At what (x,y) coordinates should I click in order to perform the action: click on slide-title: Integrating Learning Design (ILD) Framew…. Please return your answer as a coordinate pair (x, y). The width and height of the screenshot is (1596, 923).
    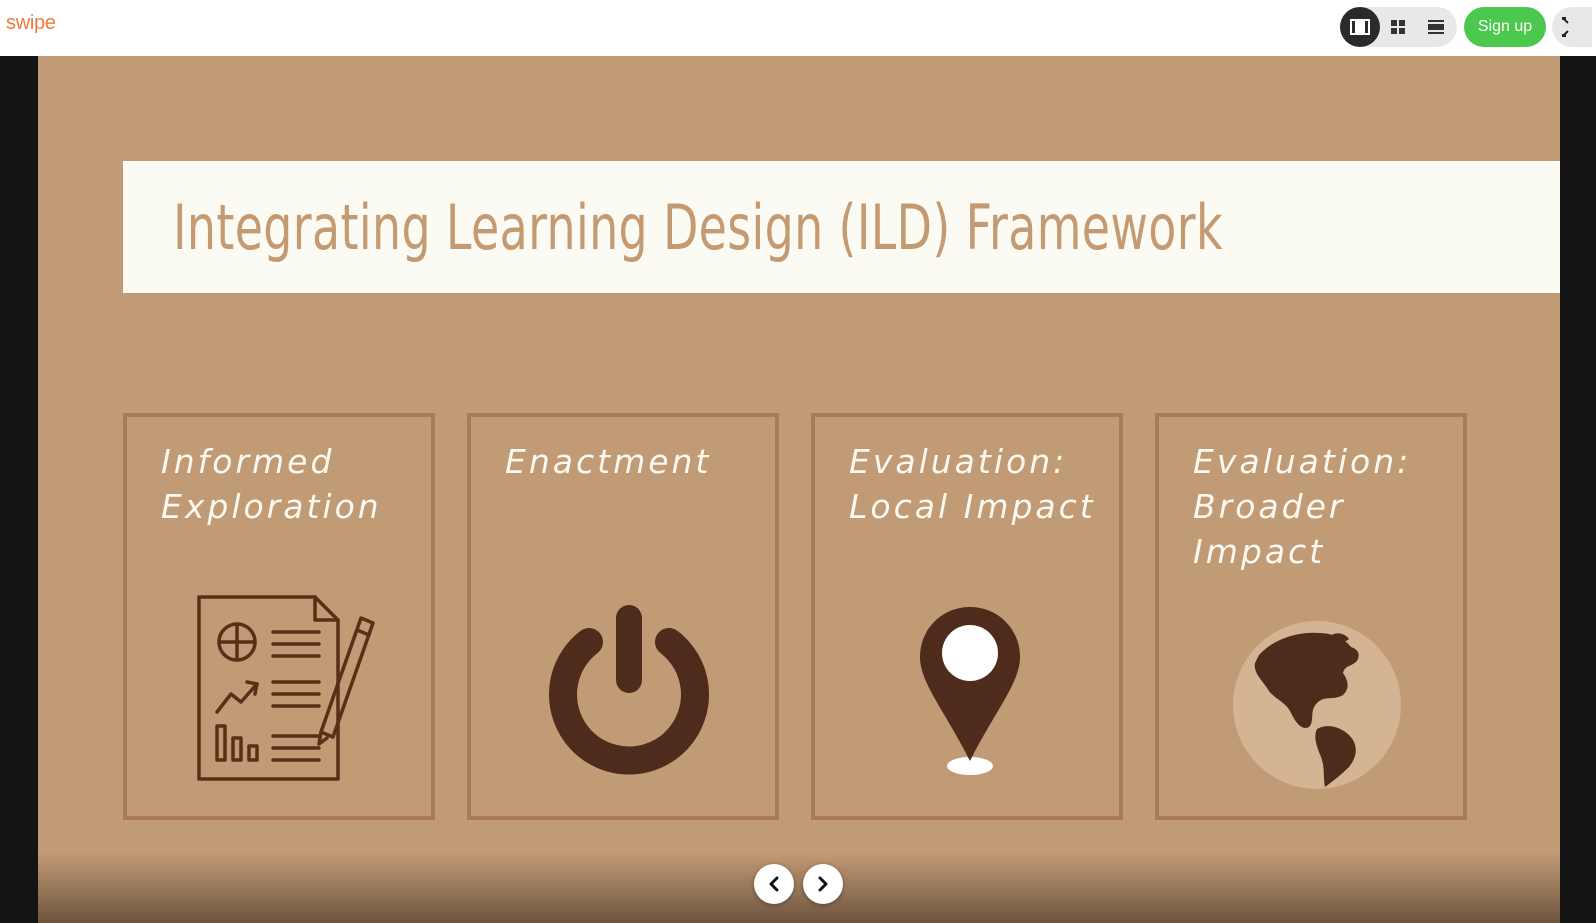
    Looking at the image, I should click on (698, 227).